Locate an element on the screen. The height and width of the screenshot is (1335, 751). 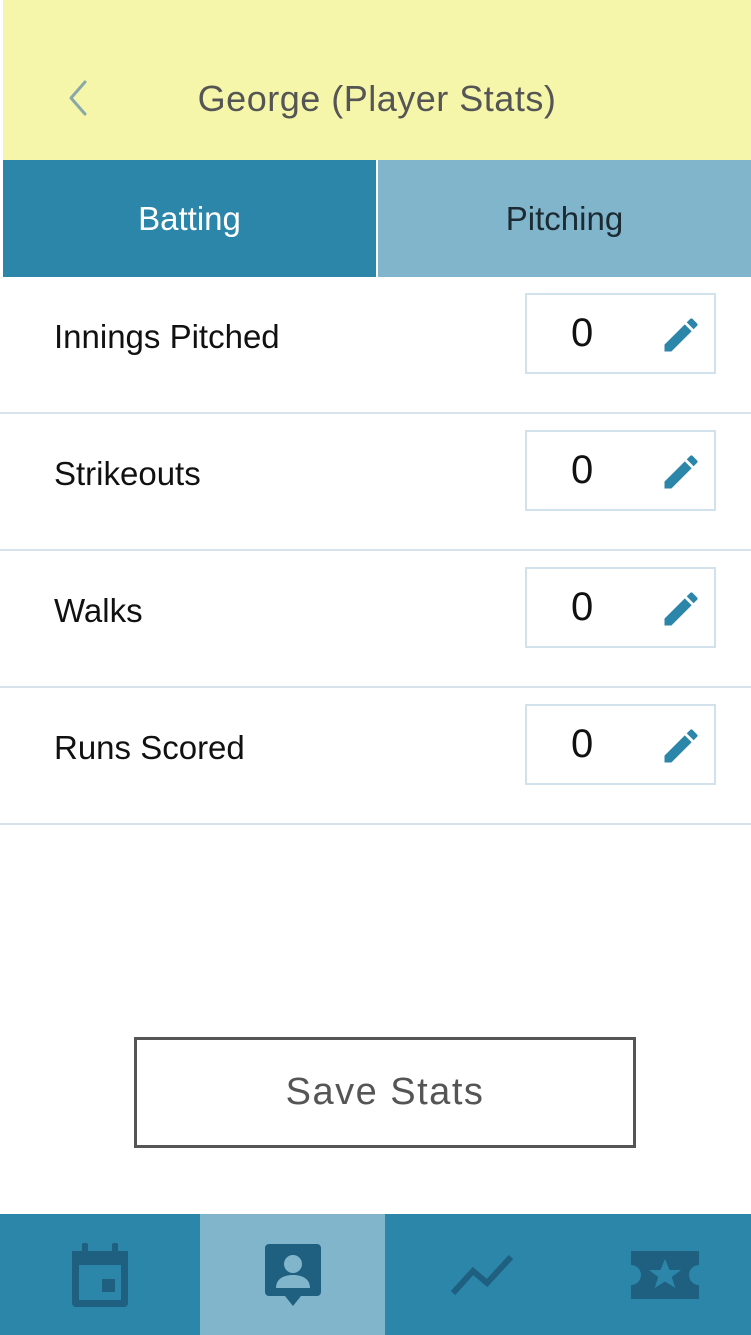
save-stats-button: Save Stats is located at coordinates (385, 1092).